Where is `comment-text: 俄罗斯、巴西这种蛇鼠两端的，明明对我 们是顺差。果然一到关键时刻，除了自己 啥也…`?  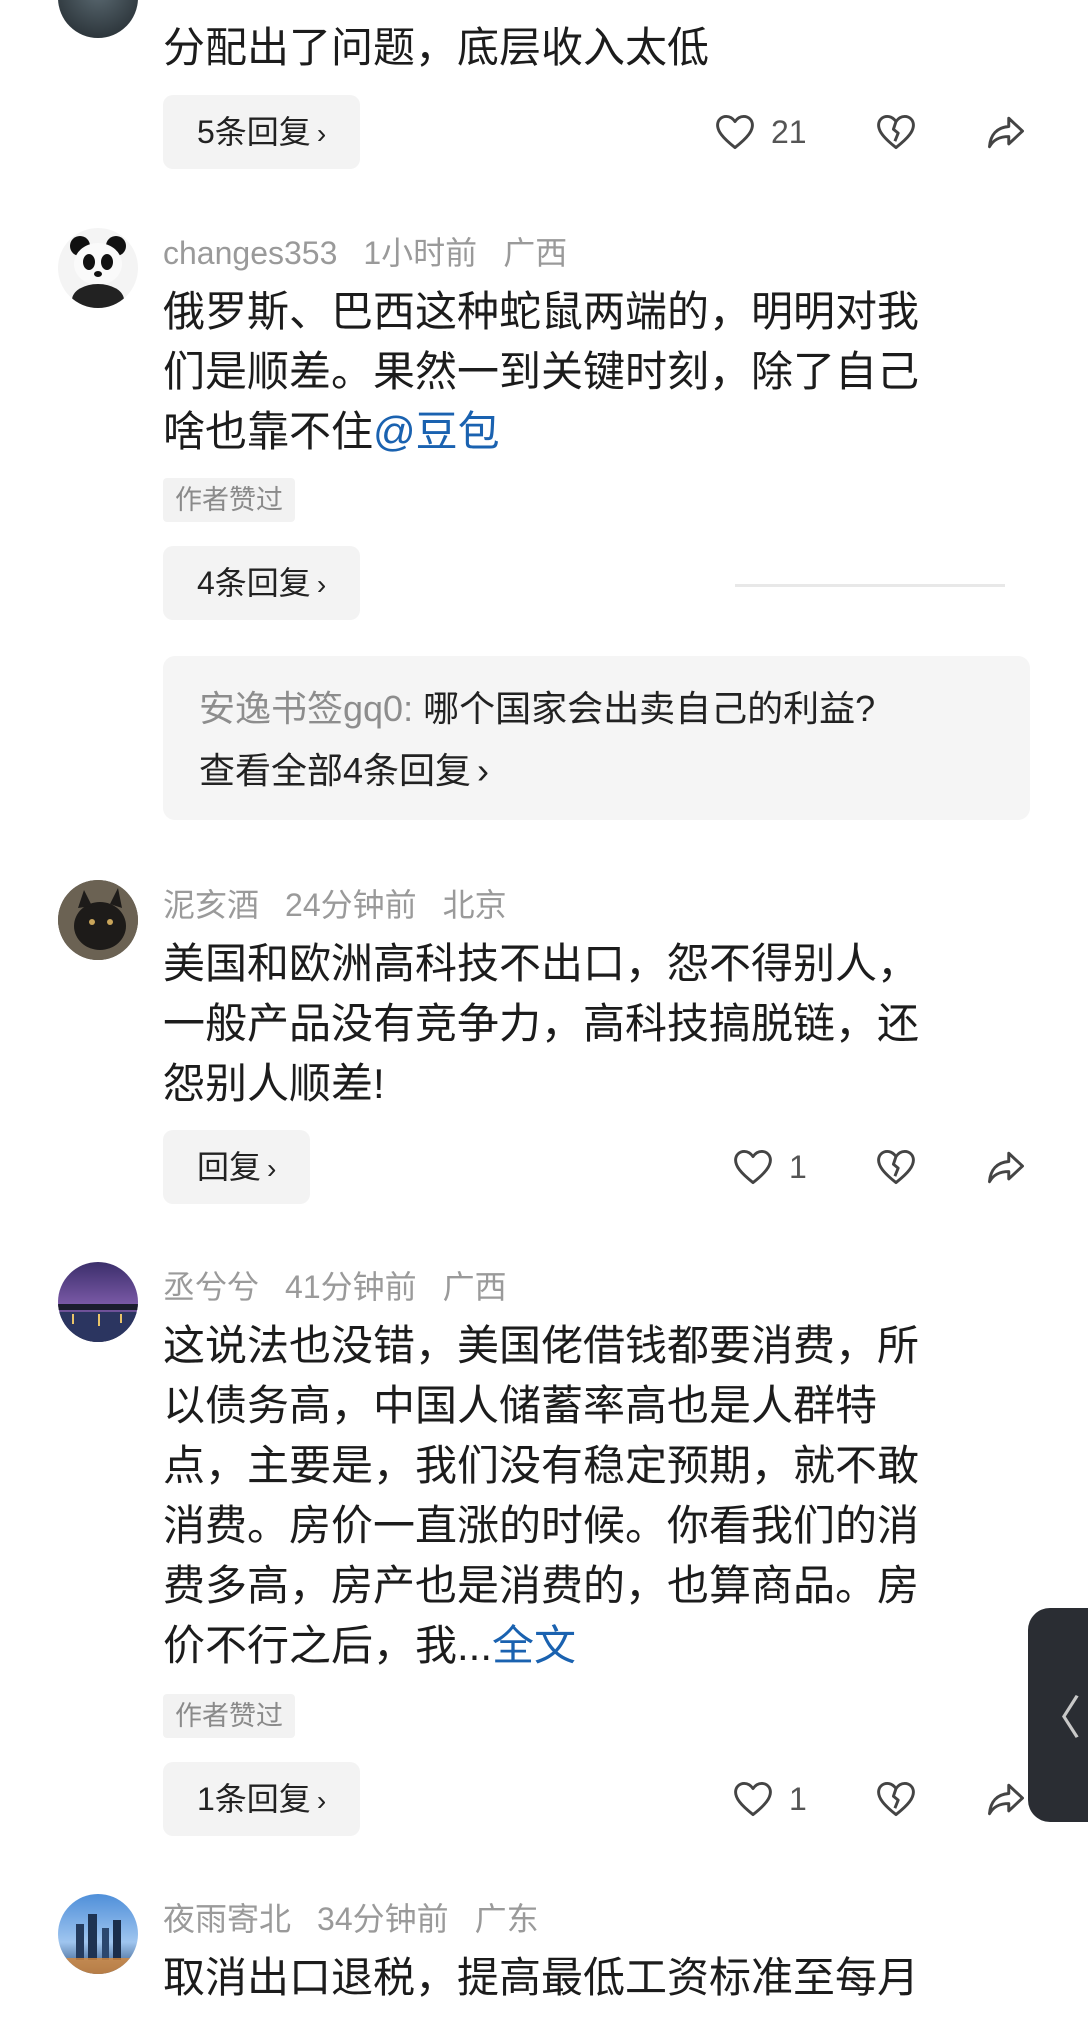 comment-text: 俄罗斯、巴西这种蛇鼠两端的，明明对我 们是顺差。果然一到关键时刻，除了自己 啥也… is located at coordinates (541, 371).